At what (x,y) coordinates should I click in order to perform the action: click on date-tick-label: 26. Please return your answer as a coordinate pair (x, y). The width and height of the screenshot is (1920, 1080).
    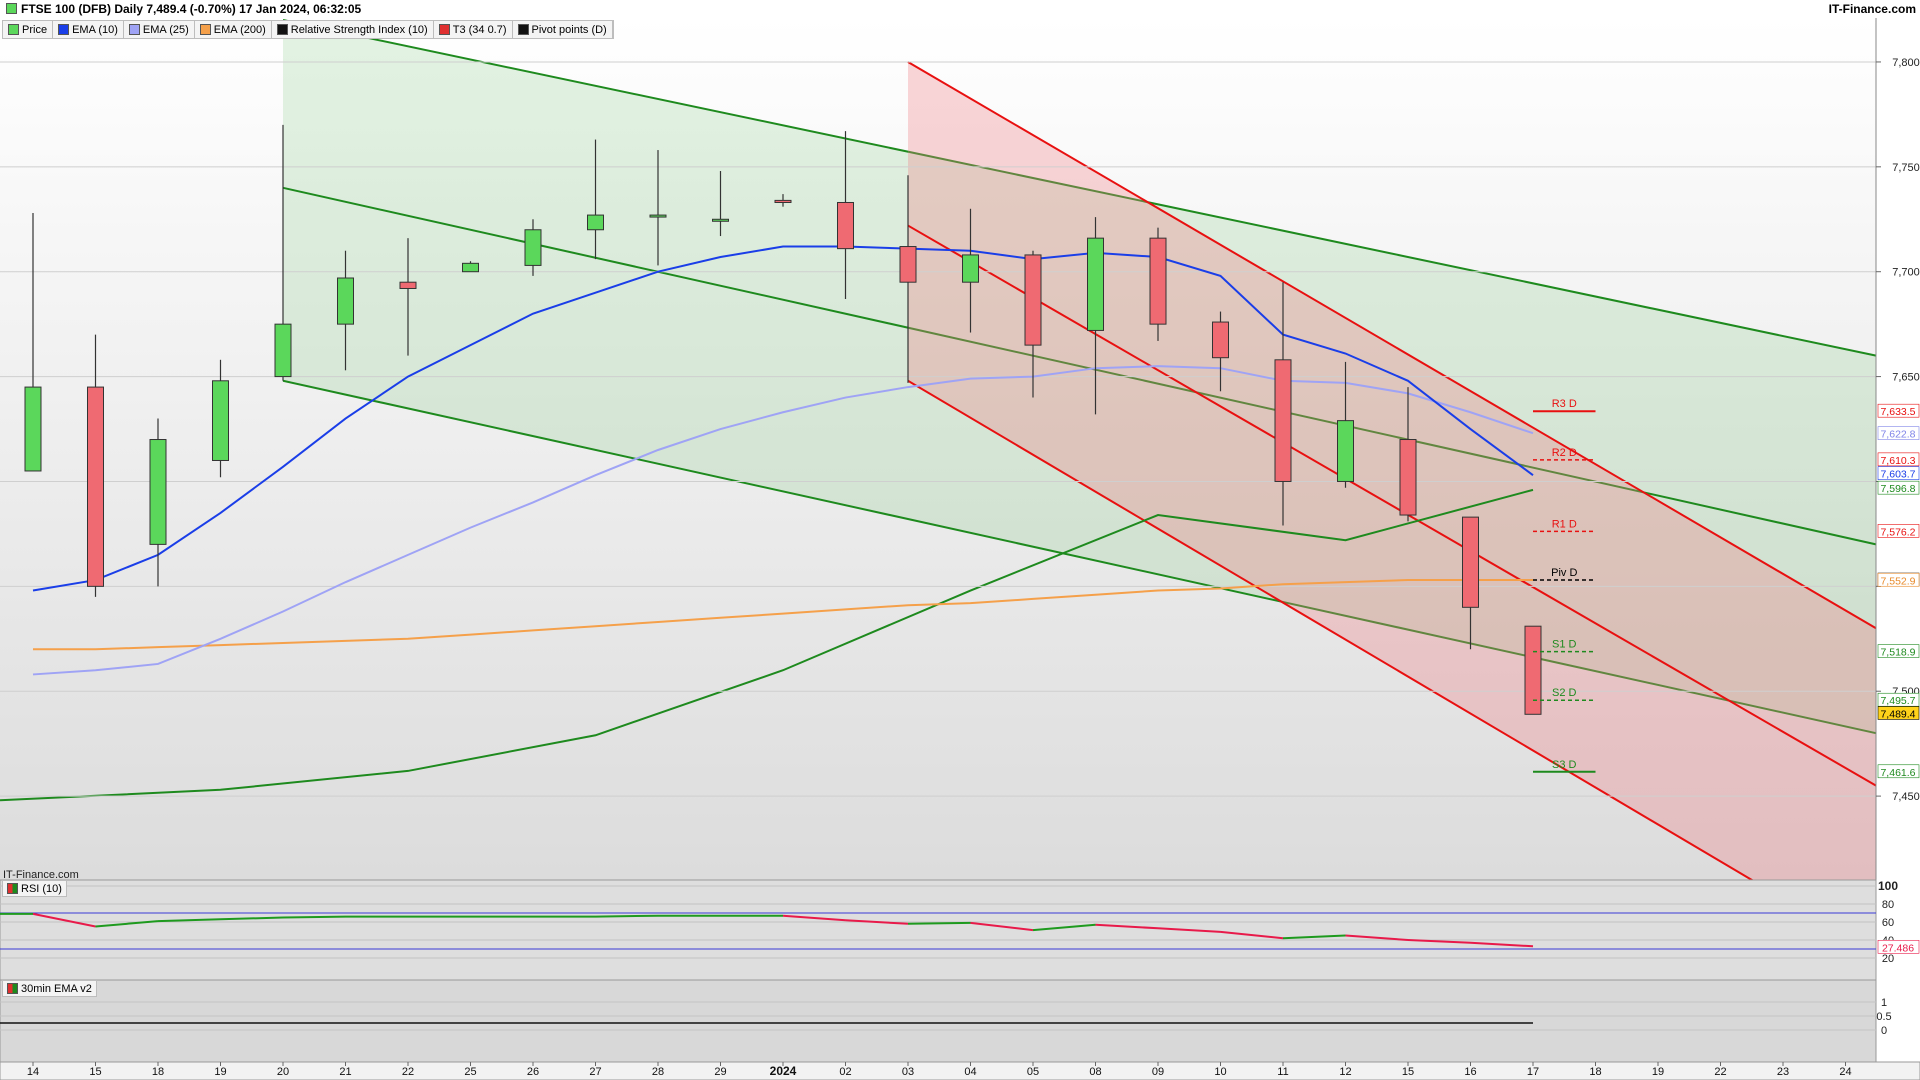
    Looking at the image, I should click on (533, 1072).